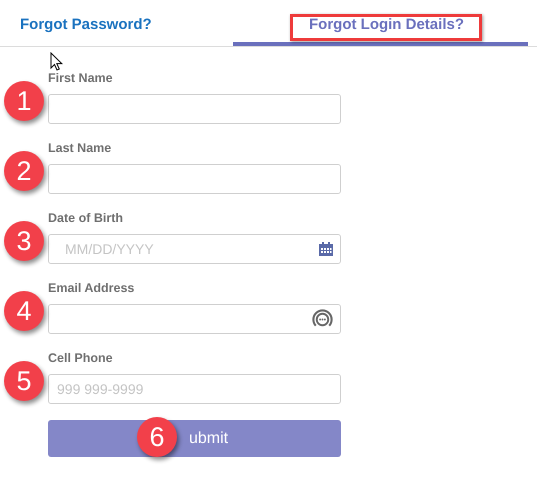  What do you see at coordinates (56, 61) in the screenshot?
I see `cursor-icon` at bounding box center [56, 61].